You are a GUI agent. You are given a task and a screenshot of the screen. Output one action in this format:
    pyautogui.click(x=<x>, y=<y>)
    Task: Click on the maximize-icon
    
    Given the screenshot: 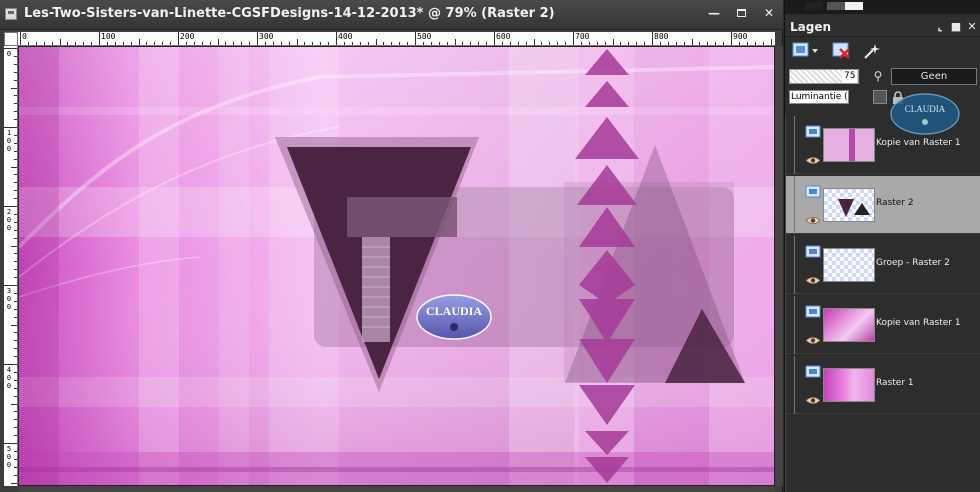 What is the action you would take?
    pyautogui.click(x=741, y=13)
    